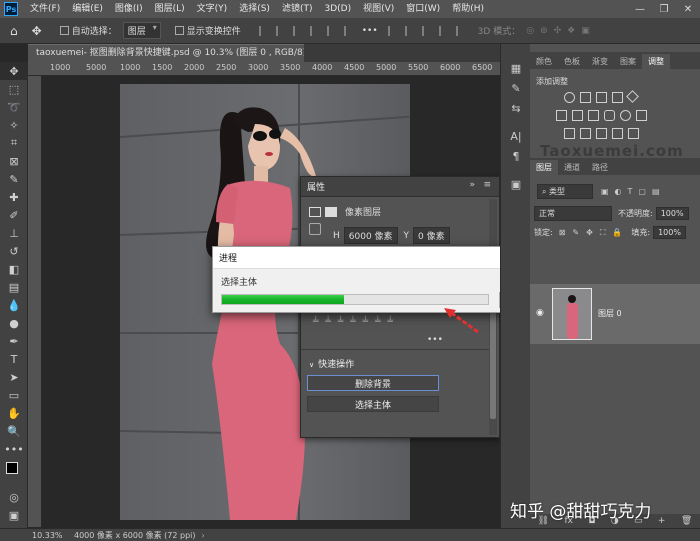  I want to click on remove-background-button: 删除背景, so click(373, 383).